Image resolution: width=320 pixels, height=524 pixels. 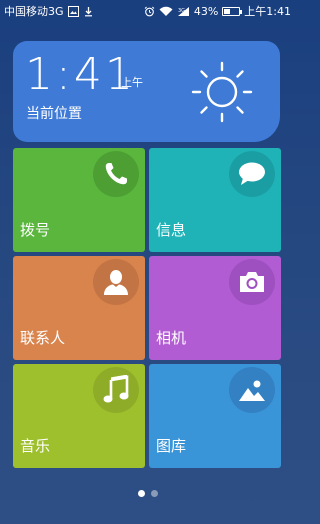 What do you see at coordinates (79, 200) in the screenshot?
I see `tile-dial: 拨号` at bounding box center [79, 200].